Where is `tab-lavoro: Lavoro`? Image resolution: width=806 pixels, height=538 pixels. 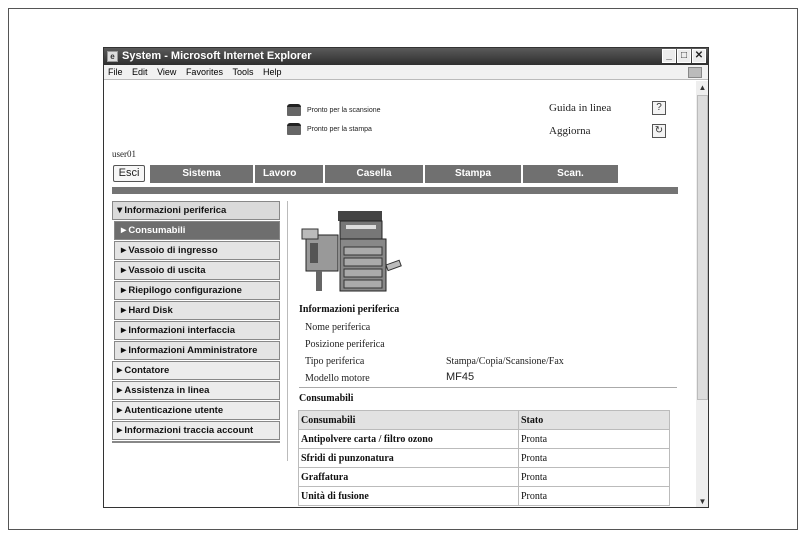
tab-lavoro: Lavoro is located at coordinates (290, 174).